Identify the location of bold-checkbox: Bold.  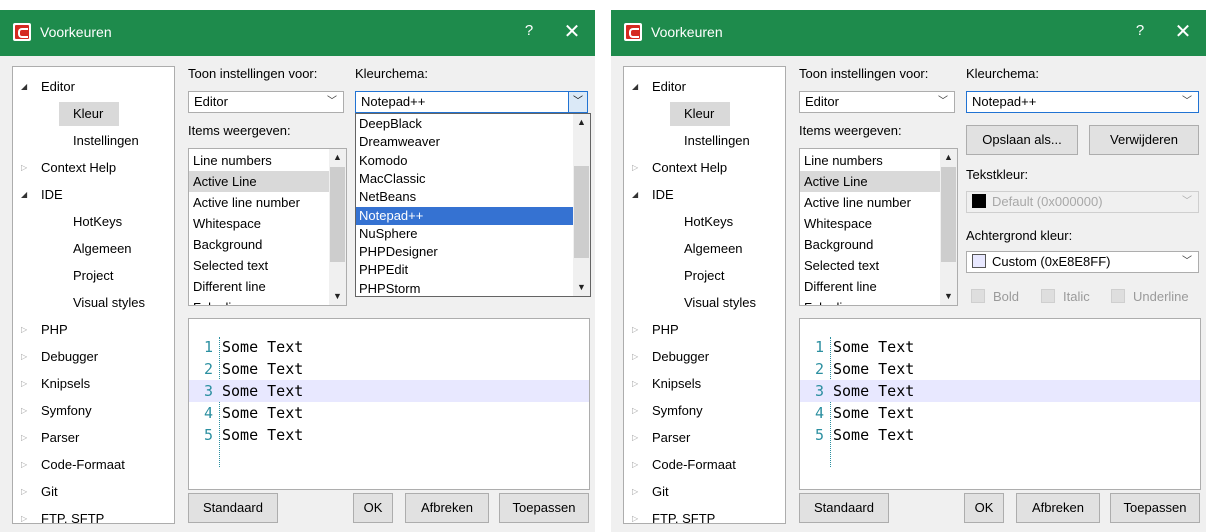
(995, 296).